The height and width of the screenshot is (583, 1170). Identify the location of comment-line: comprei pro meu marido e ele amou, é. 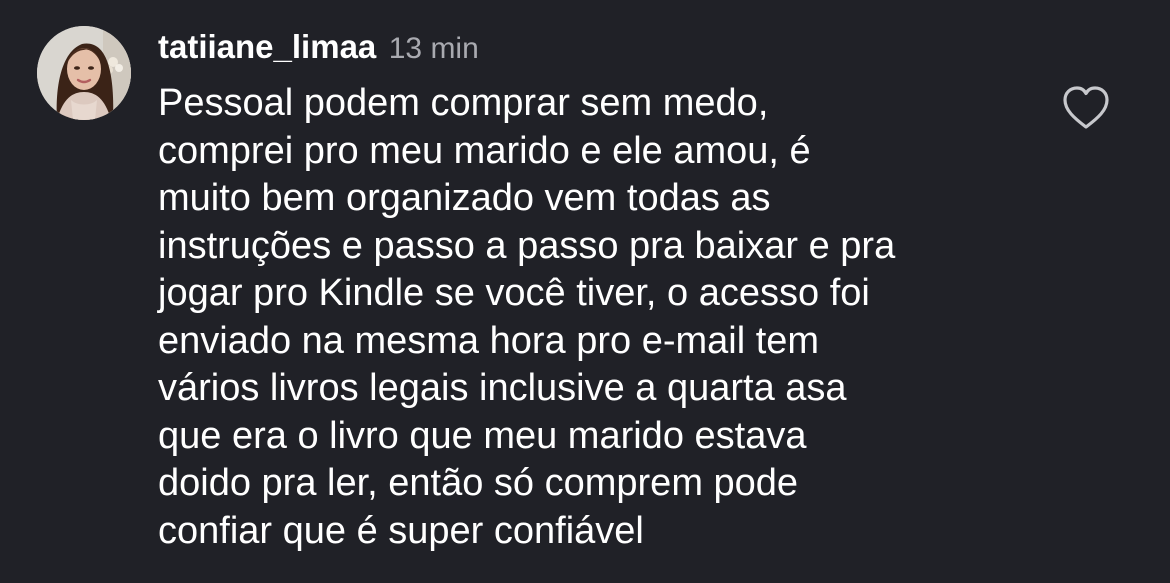
(484, 150).